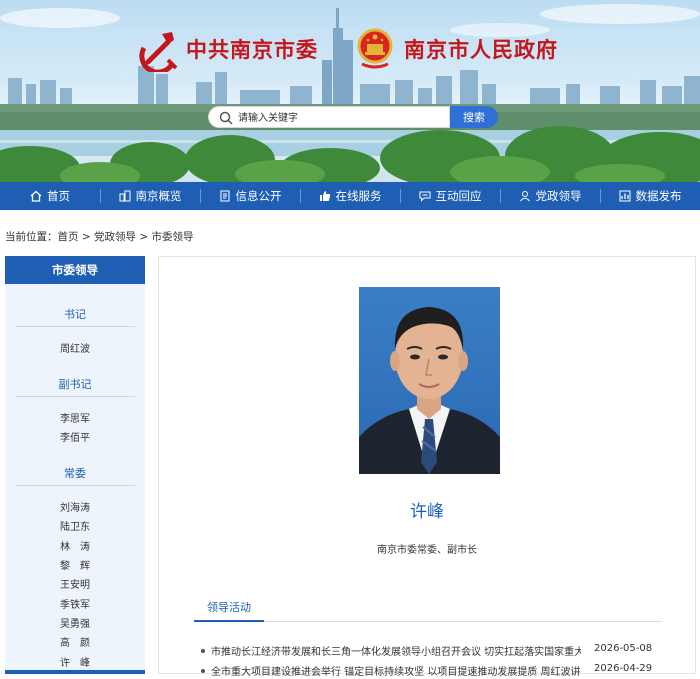 Image resolution: width=700 pixels, height=679 pixels. I want to click on search-box, so click(329, 117).